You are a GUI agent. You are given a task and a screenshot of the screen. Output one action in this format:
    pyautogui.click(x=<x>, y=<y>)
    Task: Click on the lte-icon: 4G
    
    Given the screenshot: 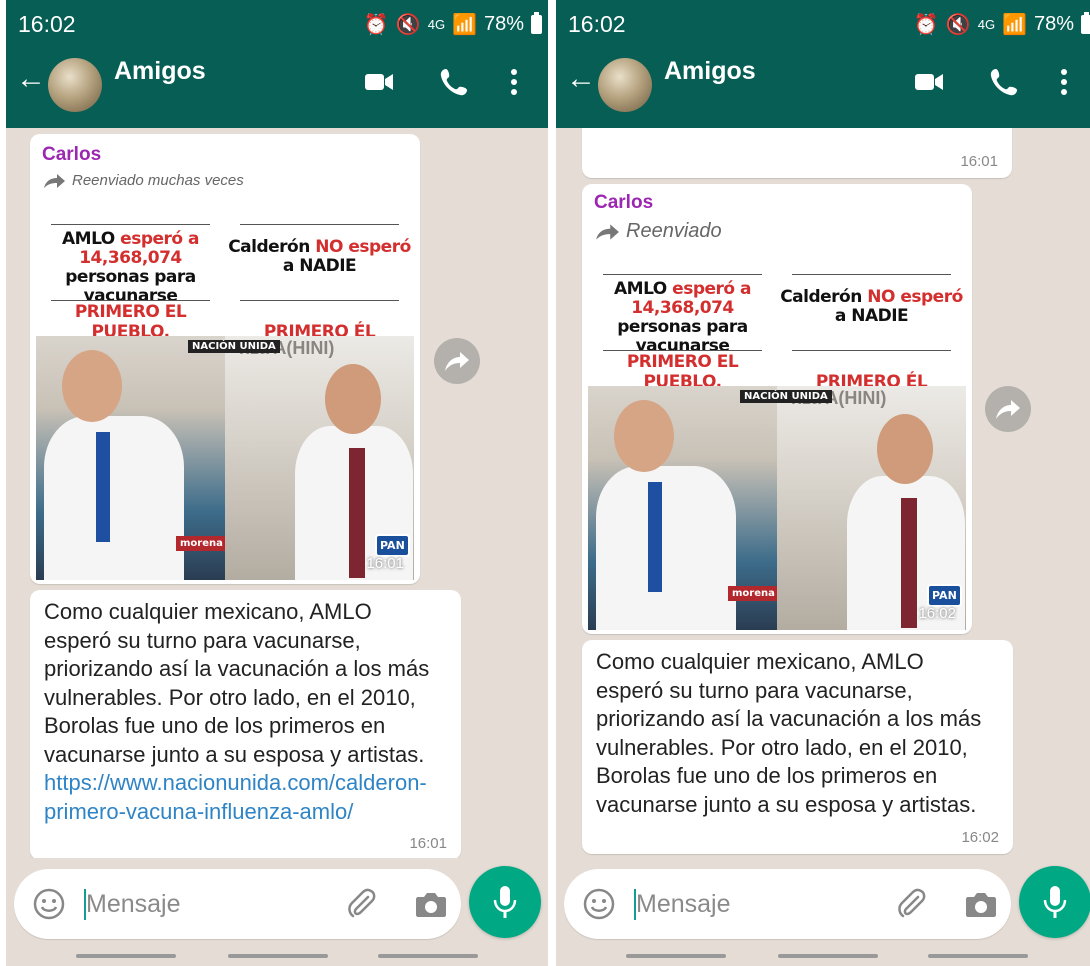 What is the action you would take?
    pyautogui.click(x=436, y=24)
    